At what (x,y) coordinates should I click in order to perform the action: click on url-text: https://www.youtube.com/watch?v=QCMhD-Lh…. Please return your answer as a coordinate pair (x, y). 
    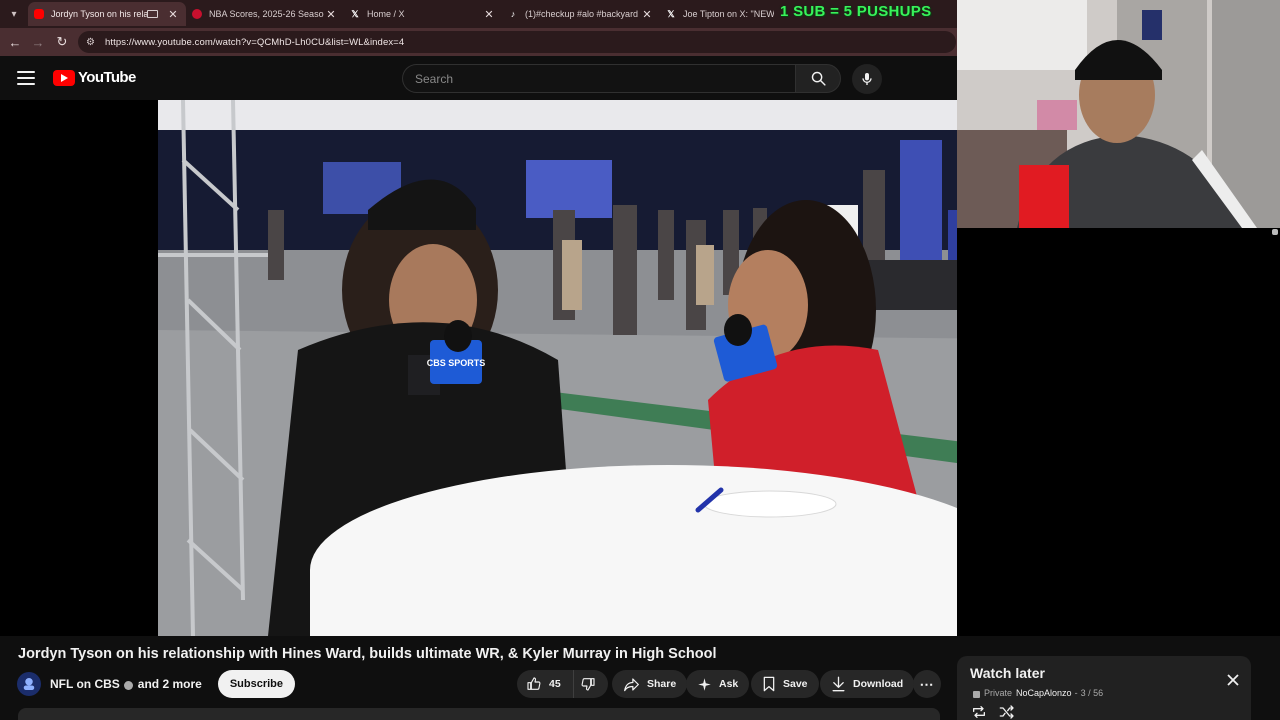
    Looking at the image, I should click on (255, 42).